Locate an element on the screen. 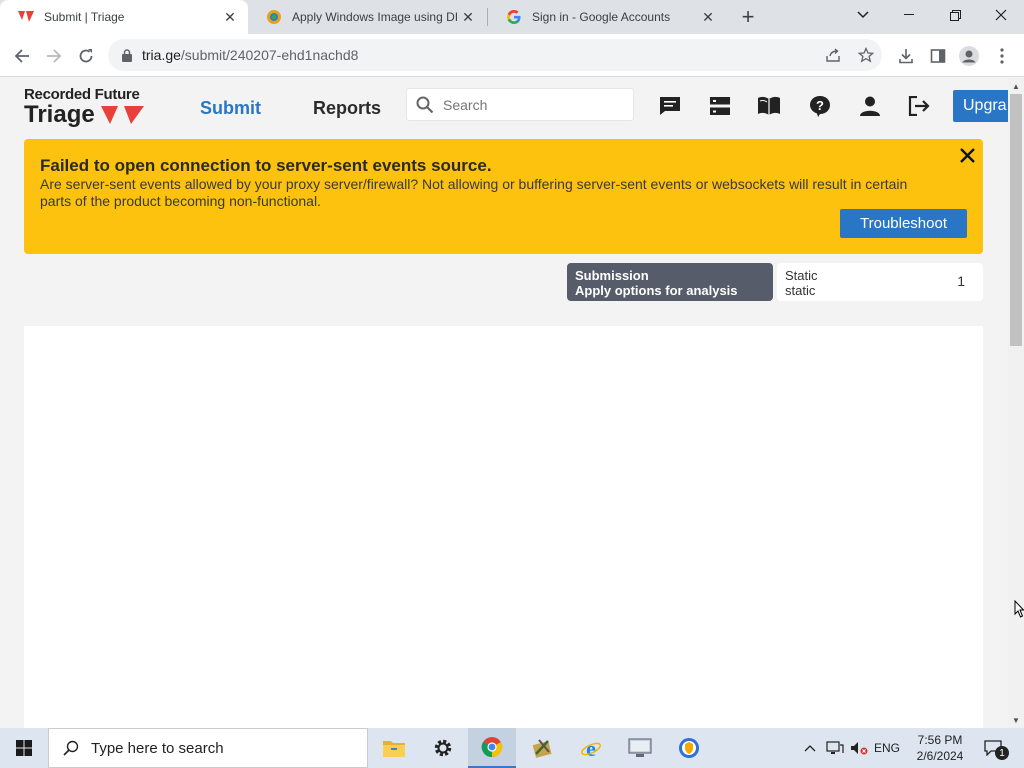 This screenshot has width=1024, height=768. shield-app-icon is located at coordinates (689, 748).